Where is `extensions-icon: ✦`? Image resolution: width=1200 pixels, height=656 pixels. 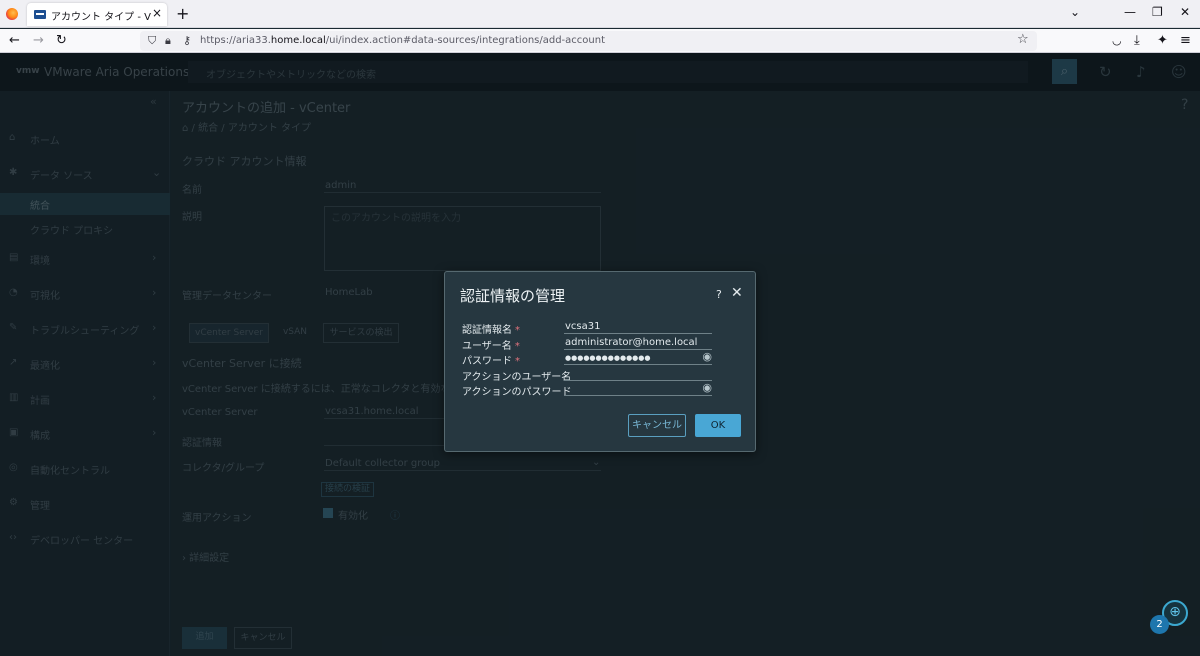 extensions-icon: ✦ is located at coordinates (1162, 40).